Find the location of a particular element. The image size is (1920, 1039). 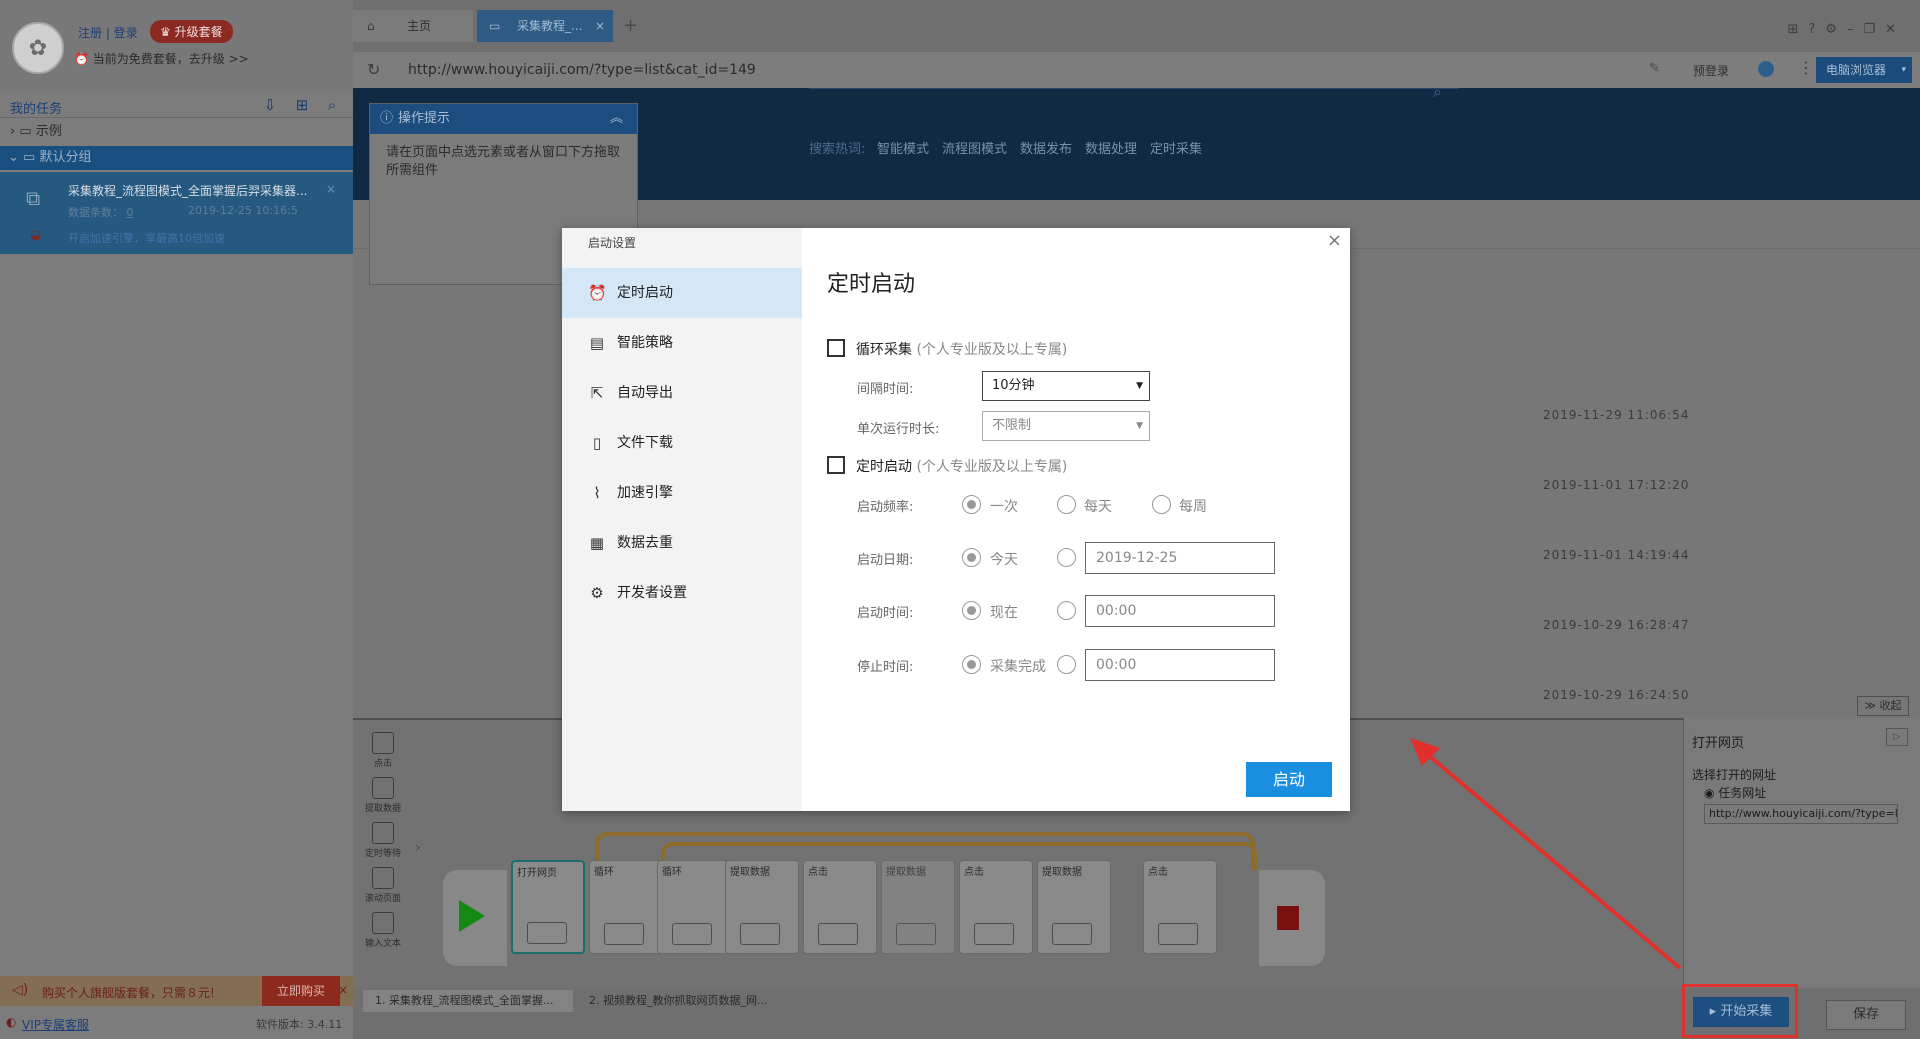

tool-extract: 提取数据 is located at coordinates (383, 799).